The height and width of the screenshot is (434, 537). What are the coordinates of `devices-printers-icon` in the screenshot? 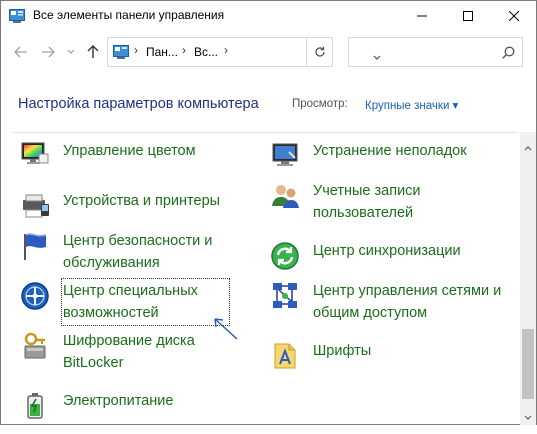 It's located at (35, 206).